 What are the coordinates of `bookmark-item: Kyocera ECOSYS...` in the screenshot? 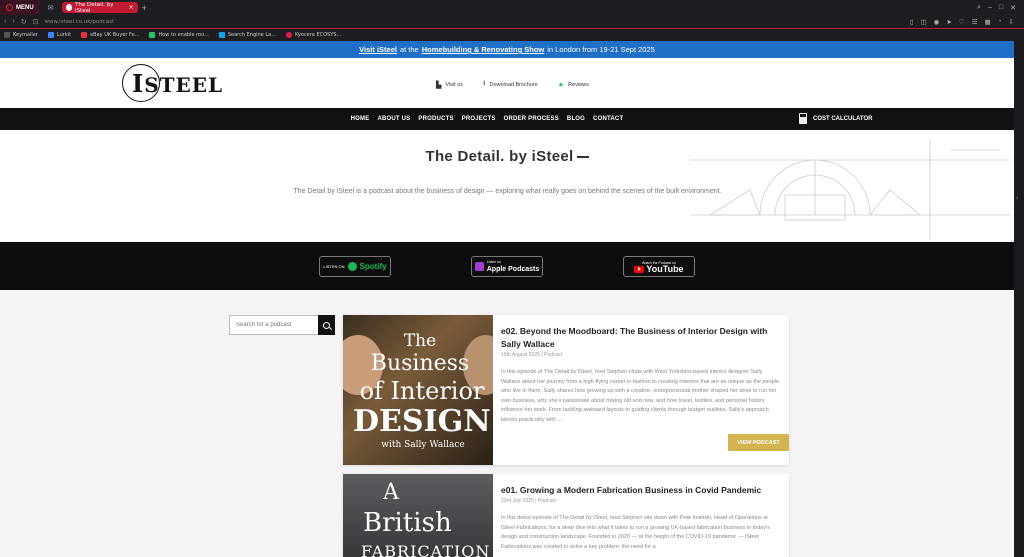 It's located at (313, 35).